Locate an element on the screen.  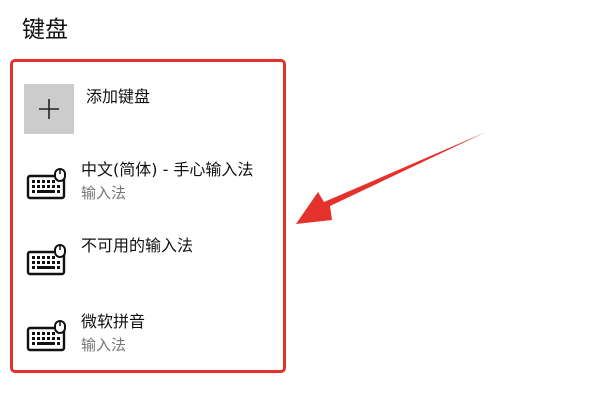
keyboard-item-shouxin: 中文(简体) - 手心输入法 输入法 is located at coordinates (138, 185).